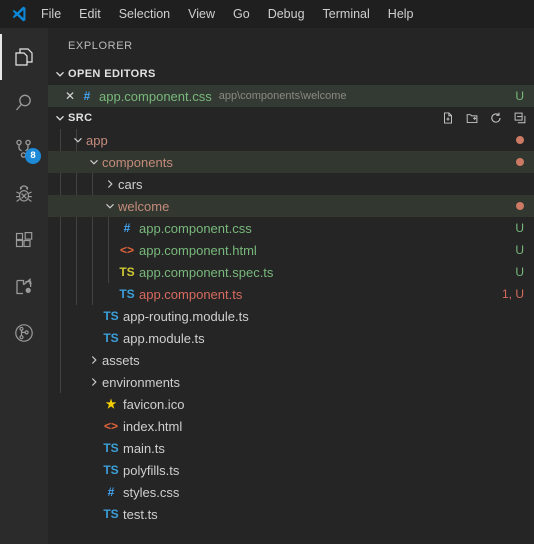 The width and height of the screenshot is (534, 544). I want to click on activity-gitlens, so click(24, 333).